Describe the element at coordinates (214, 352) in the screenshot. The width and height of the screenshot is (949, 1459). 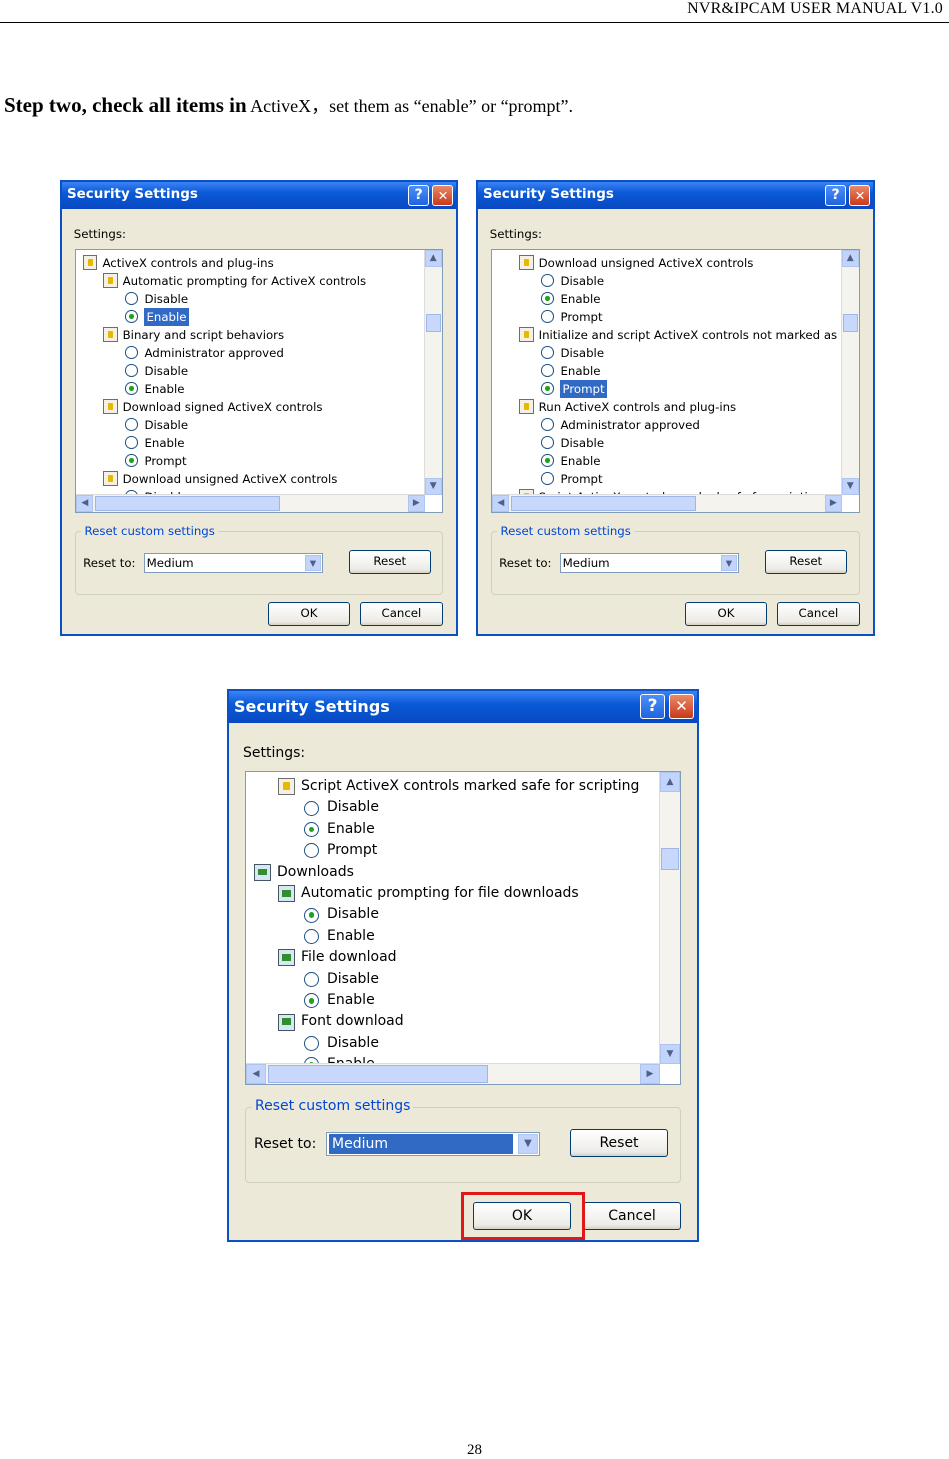
I see `option-label: Administrator approved` at that location.